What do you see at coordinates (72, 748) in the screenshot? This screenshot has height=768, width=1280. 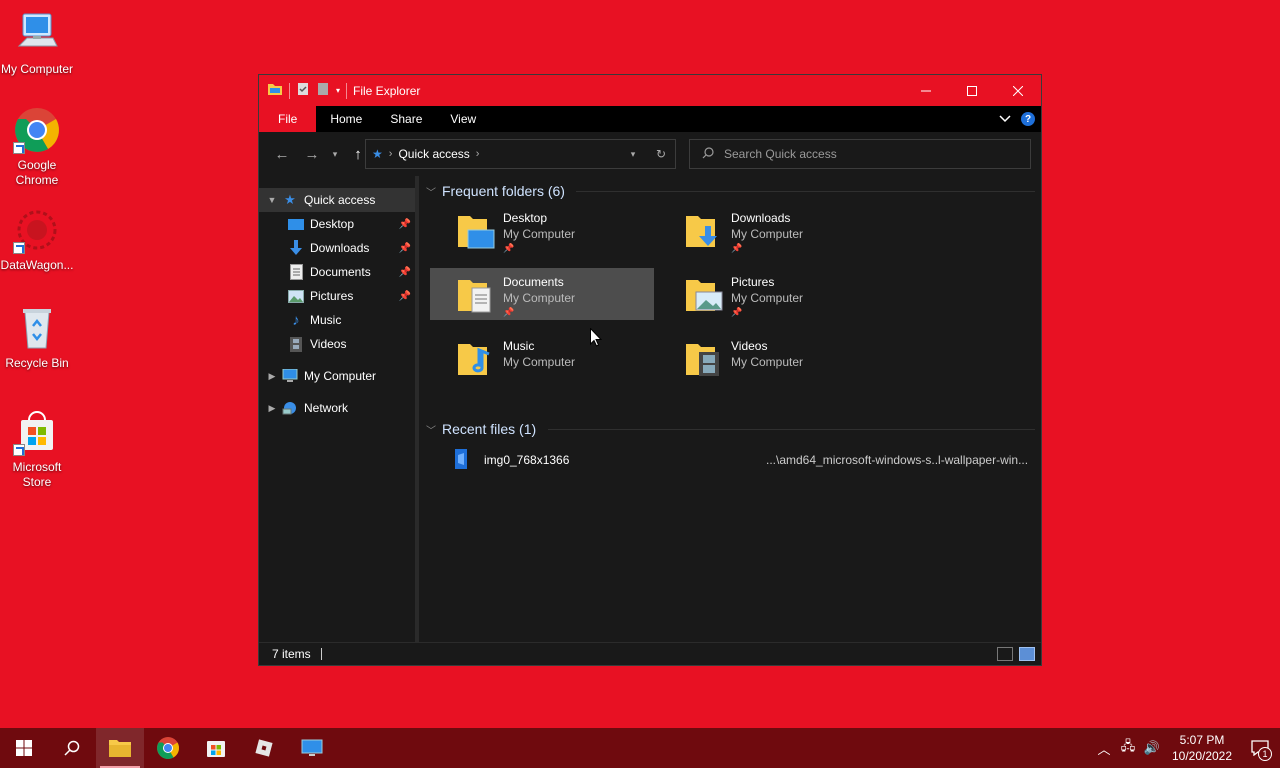 I see `search-button` at bounding box center [72, 748].